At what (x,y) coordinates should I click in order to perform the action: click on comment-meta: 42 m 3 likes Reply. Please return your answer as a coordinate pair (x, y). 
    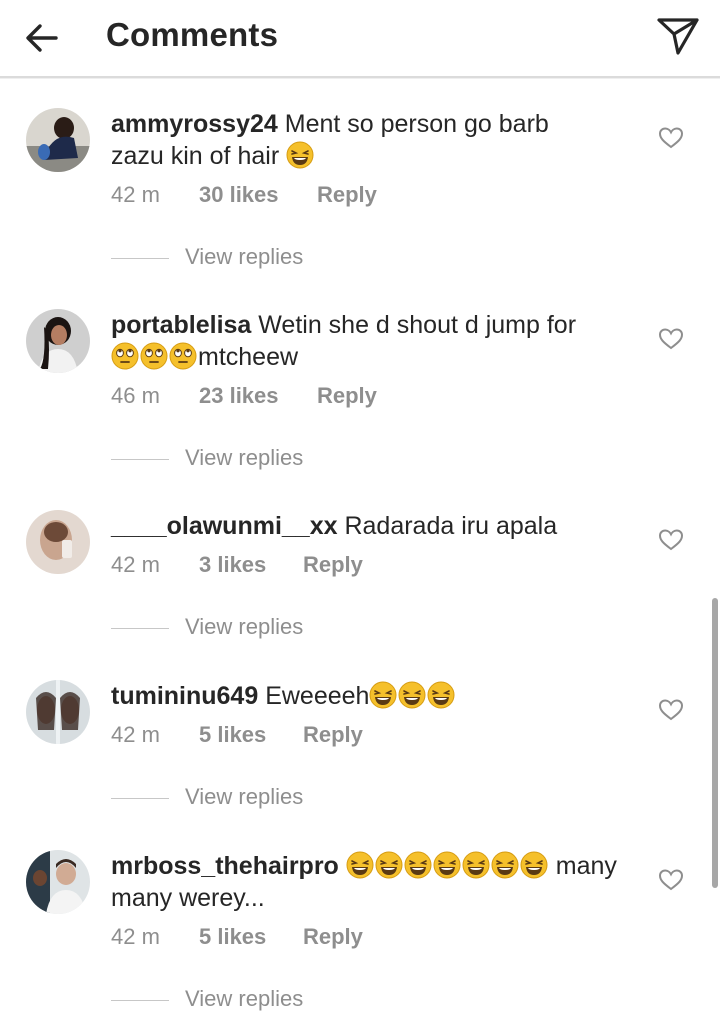
    Looking at the image, I should click on (261, 567).